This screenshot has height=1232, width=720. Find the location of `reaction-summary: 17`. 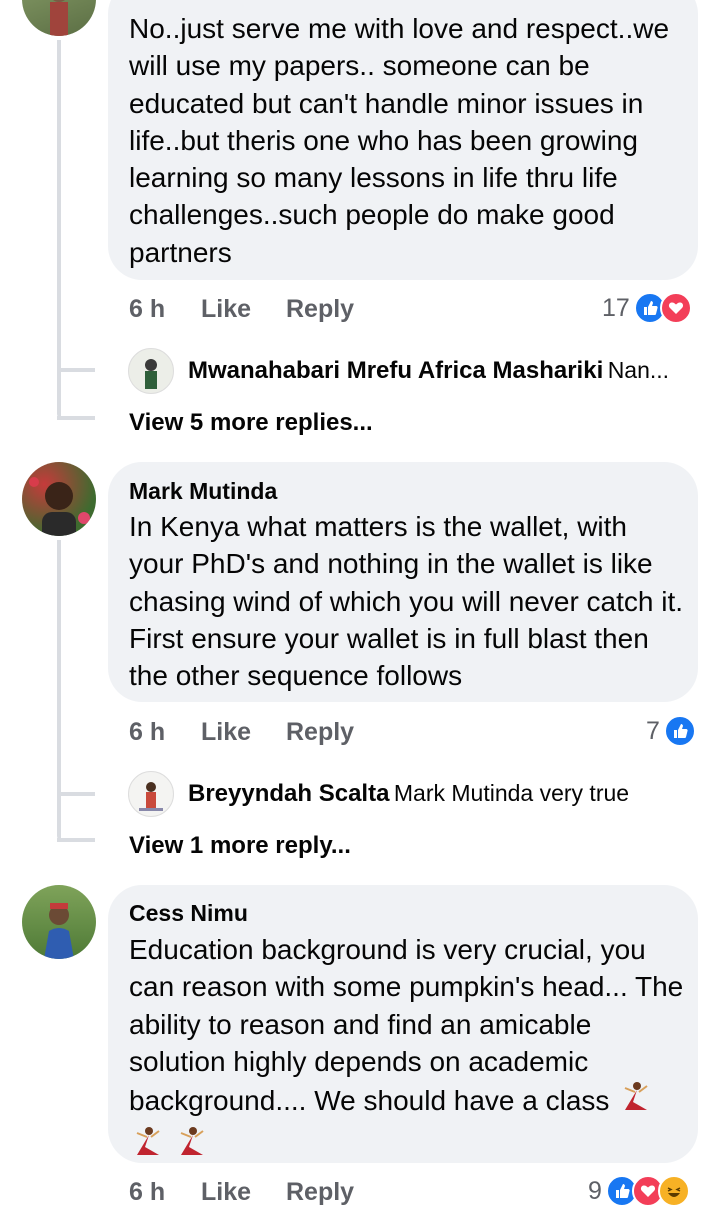

reaction-summary: 17 is located at coordinates (647, 308).